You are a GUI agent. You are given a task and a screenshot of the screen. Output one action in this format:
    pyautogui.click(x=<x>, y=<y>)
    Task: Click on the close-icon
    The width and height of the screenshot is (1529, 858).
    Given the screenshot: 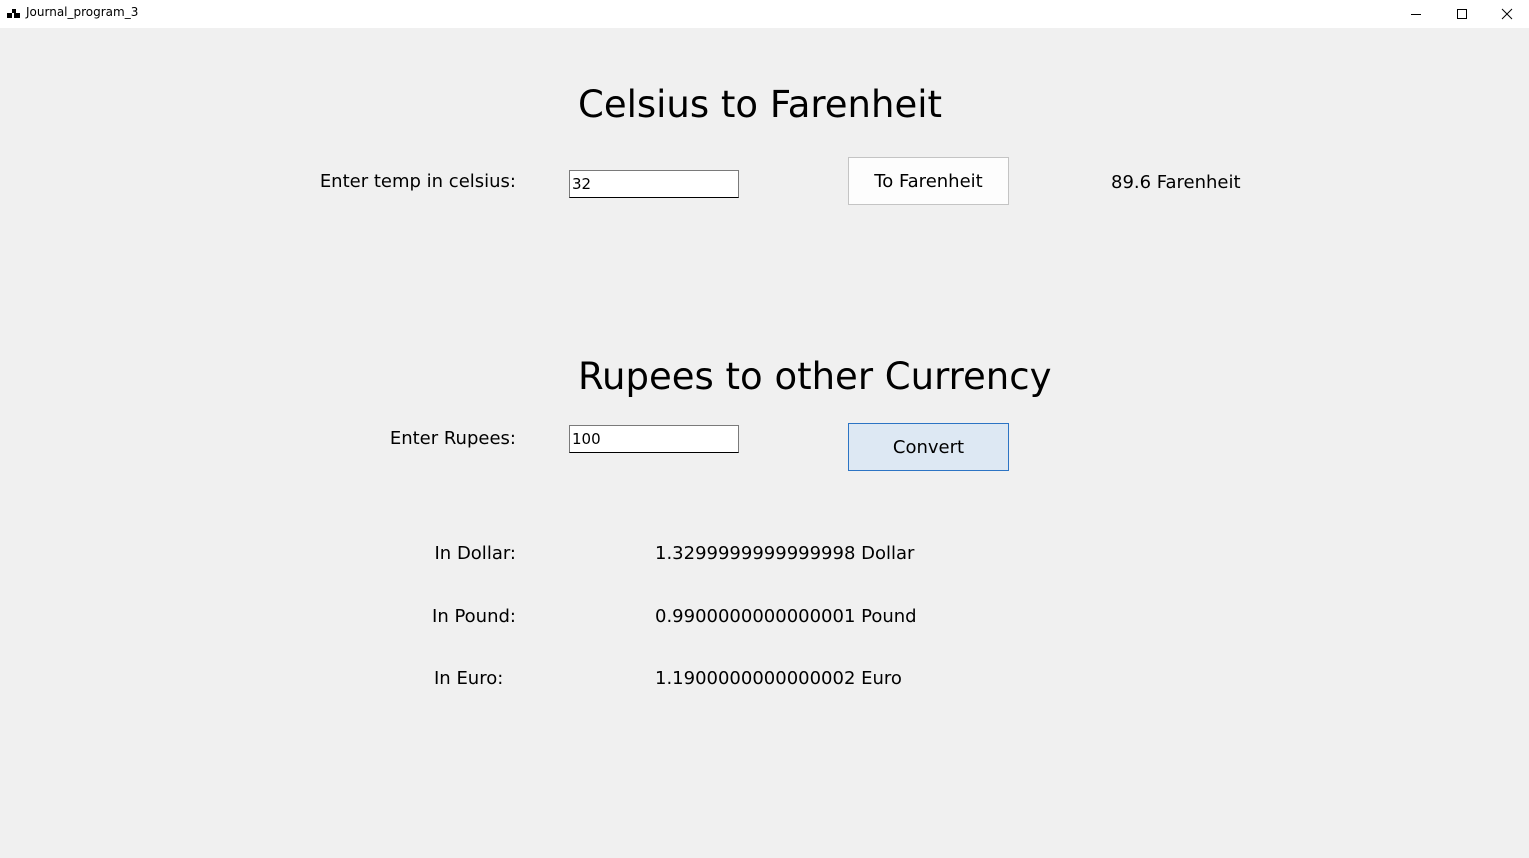 What is the action you would take?
    pyautogui.click(x=1507, y=14)
    